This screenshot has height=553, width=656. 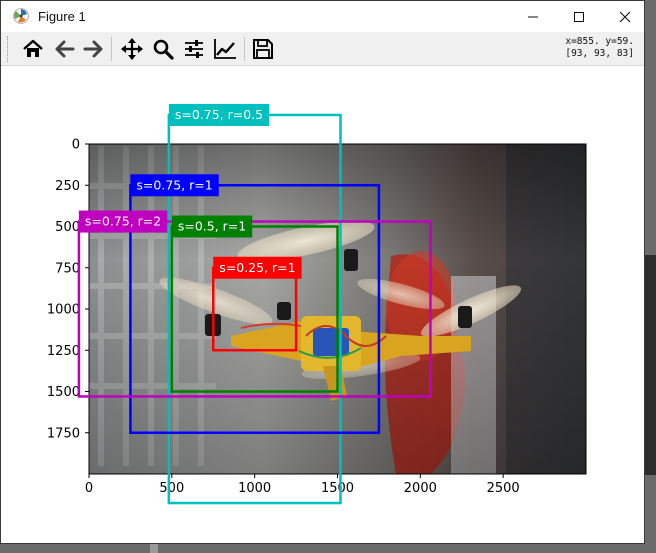 What do you see at coordinates (420, 488) in the screenshot?
I see `x-tick-label: 2000` at bounding box center [420, 488].